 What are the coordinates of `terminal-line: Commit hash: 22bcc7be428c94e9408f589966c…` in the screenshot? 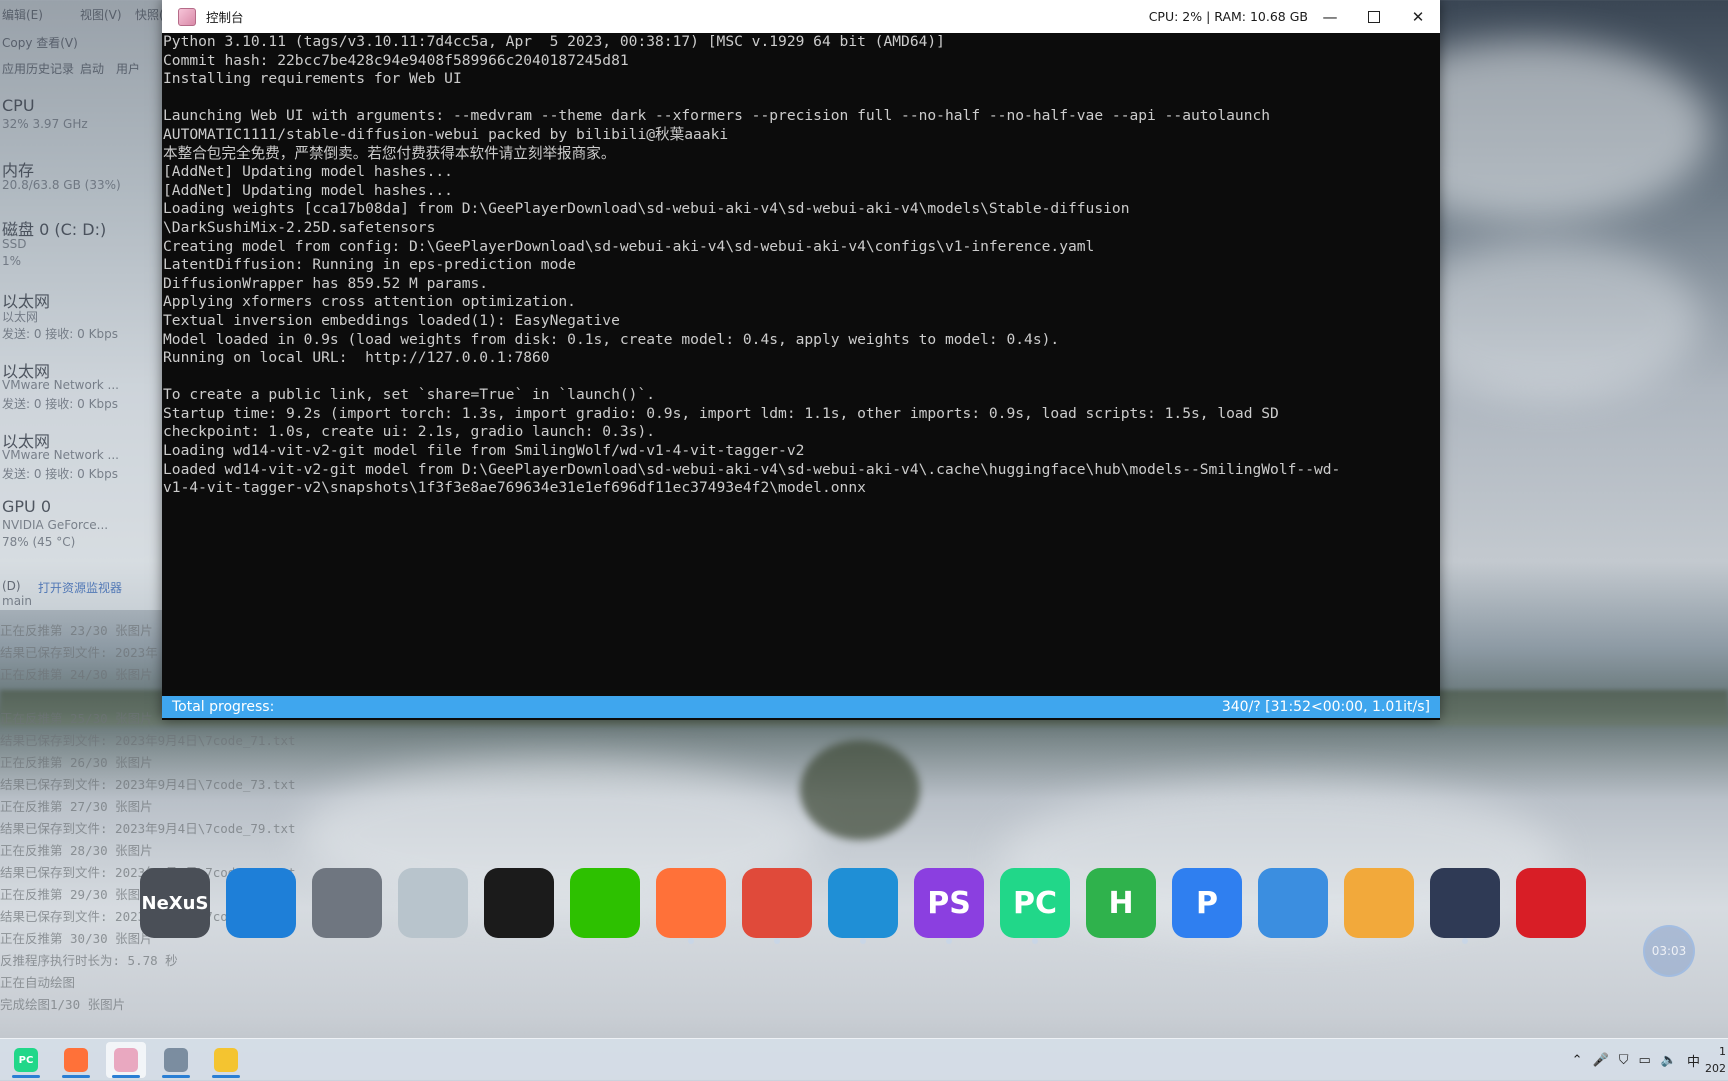 It's located at (396, 60).